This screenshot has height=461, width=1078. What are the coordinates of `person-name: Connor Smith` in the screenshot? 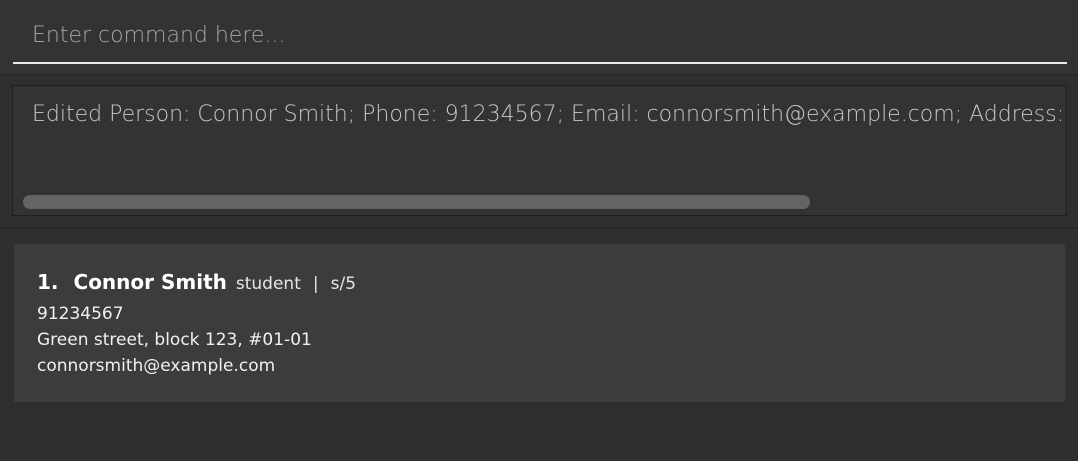 It's located at (150, 282).